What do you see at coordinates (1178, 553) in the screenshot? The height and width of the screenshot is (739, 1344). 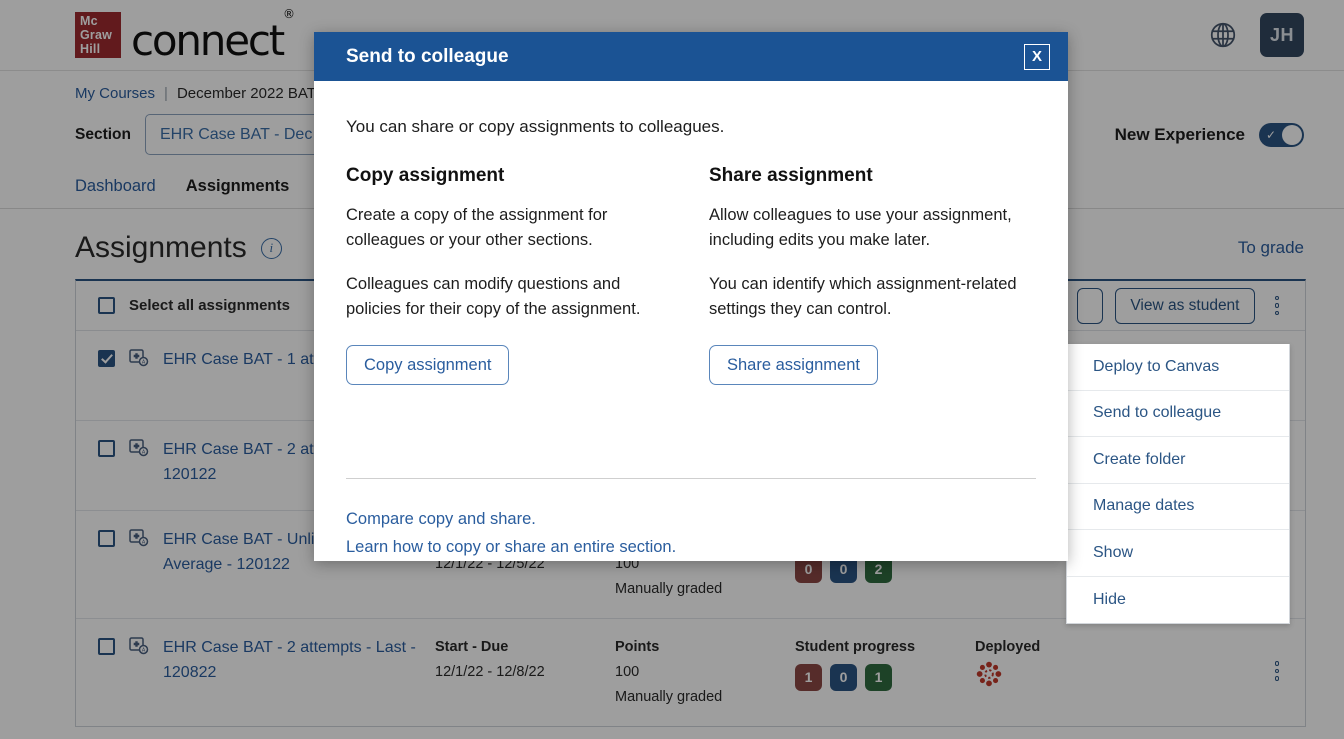 I see `menu-item-show: Show` at bounding box center [1178, 553].